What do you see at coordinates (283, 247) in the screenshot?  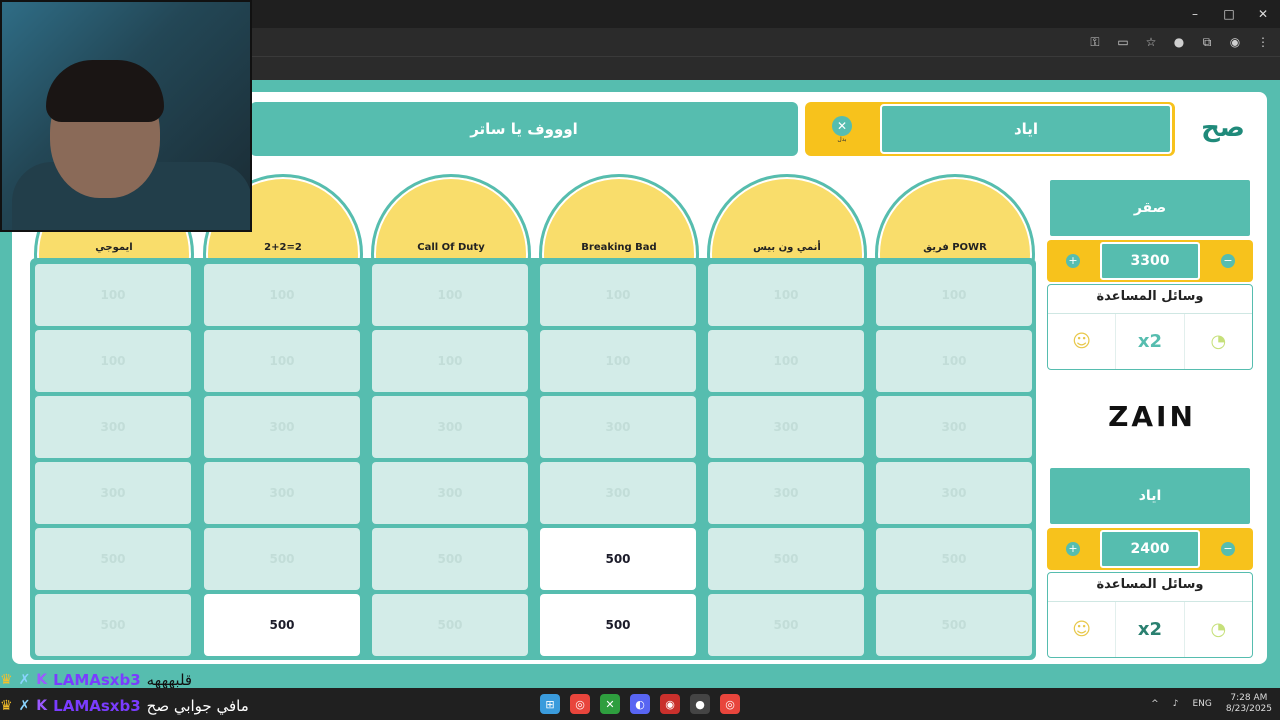 I see `category-name: 2+2=2` at bounding box center [283, 247].